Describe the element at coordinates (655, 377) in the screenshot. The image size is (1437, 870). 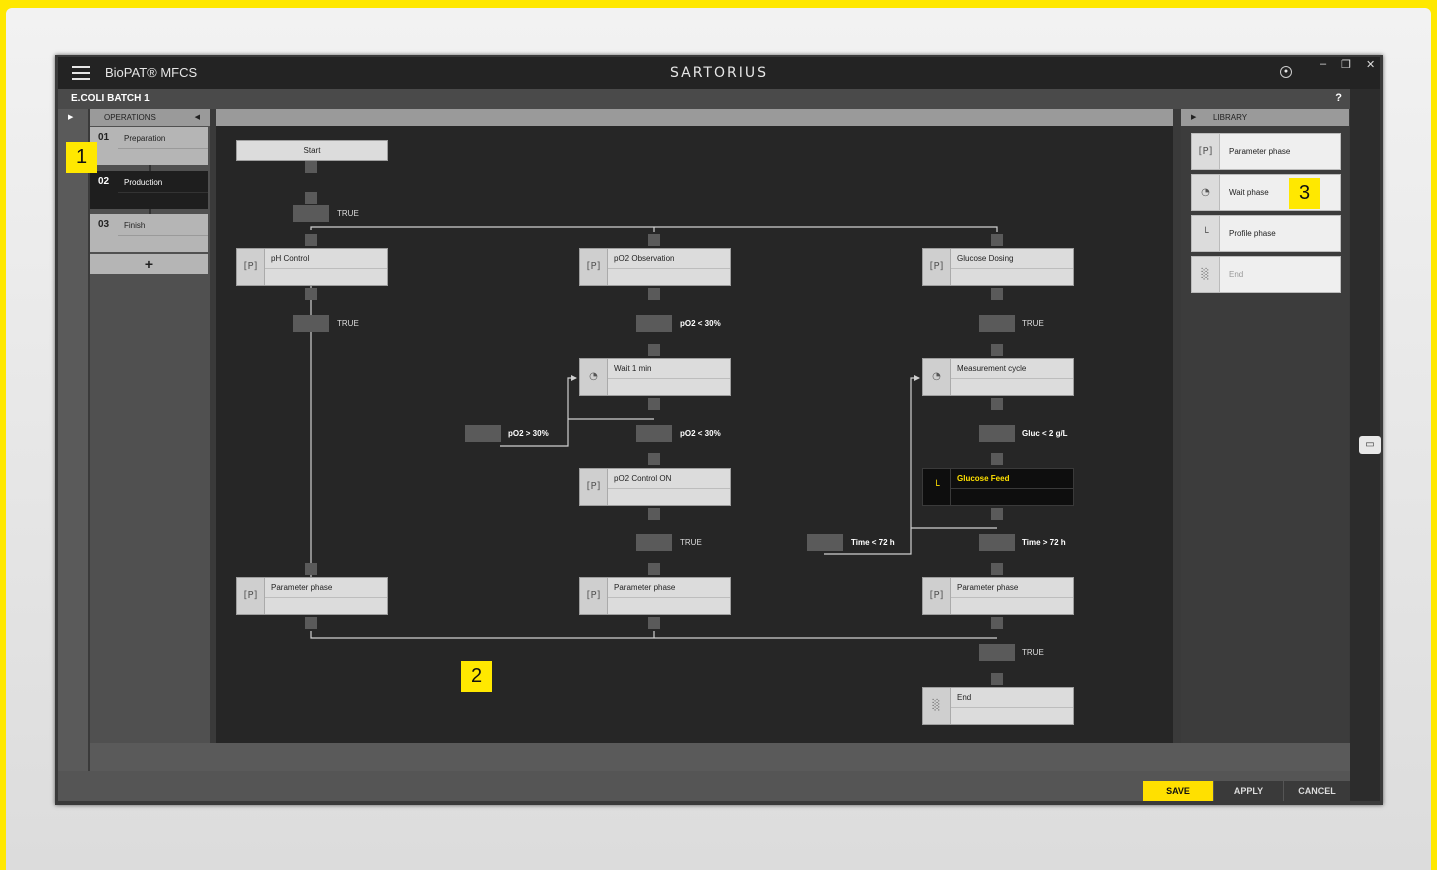
I see `node-wait-1-min: ◔ Wait 1 min` at that location.